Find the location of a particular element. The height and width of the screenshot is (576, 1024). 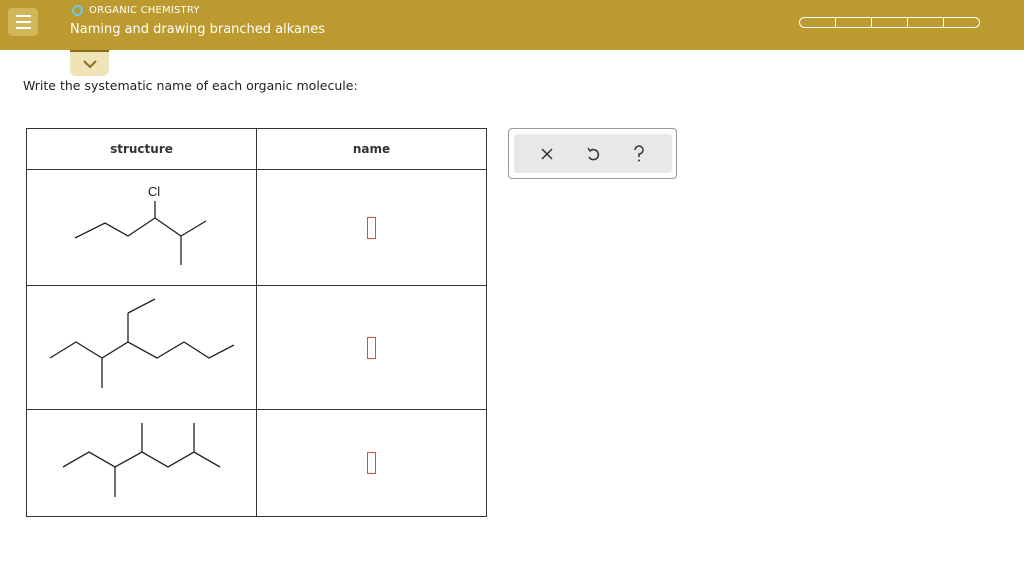

toolbox-buttons is located at coordinates (593, 153).